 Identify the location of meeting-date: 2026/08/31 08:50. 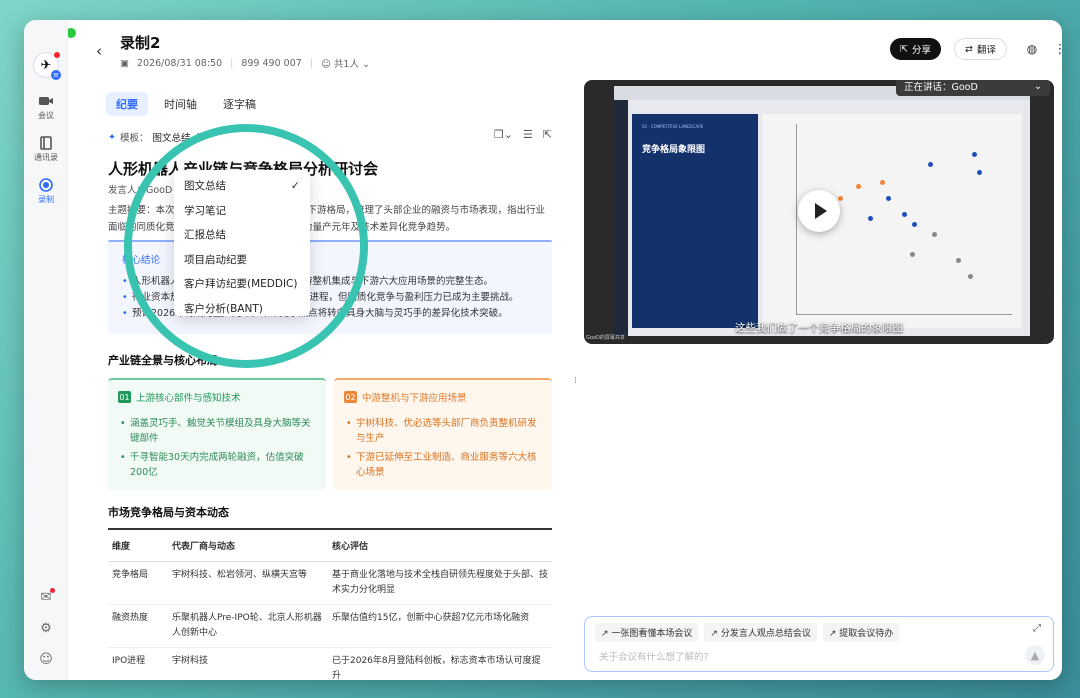
(179, 63).